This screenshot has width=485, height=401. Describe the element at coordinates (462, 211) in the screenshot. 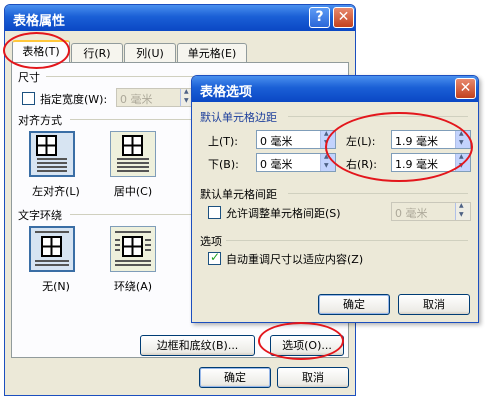

I see `spacing-spinner-icon` at that location.